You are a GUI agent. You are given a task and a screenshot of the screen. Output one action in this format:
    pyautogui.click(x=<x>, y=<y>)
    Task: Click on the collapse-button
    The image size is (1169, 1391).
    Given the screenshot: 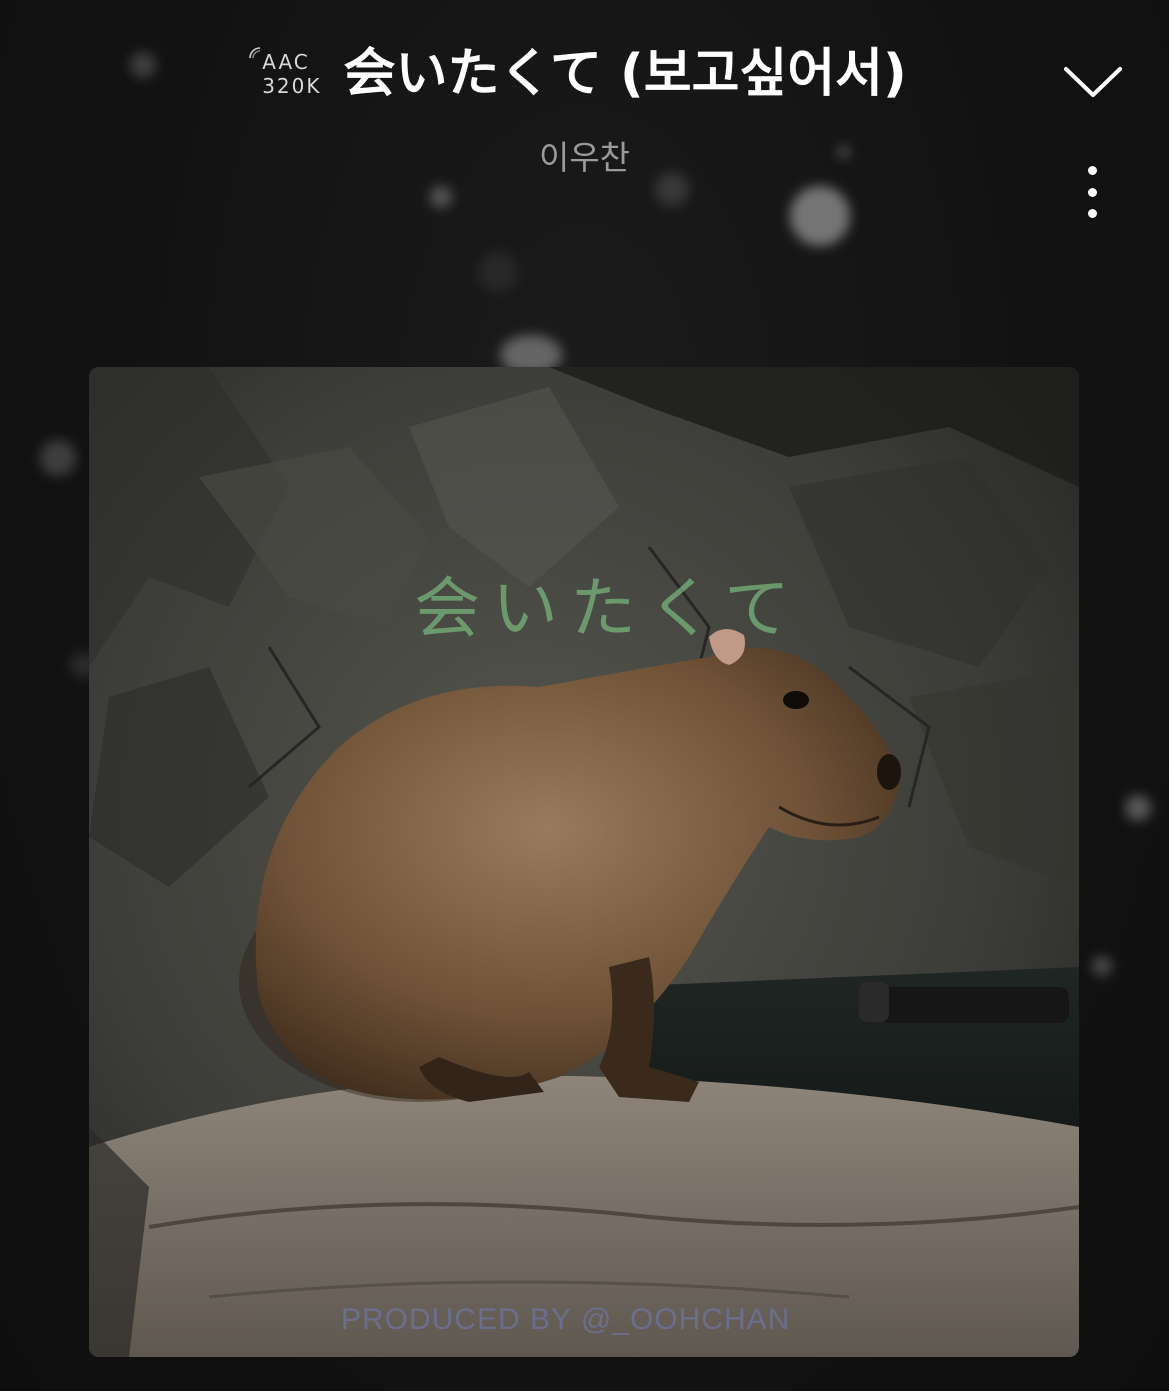 What is the action you would take?
    pyautogui.click(x=1093, y=81)
    